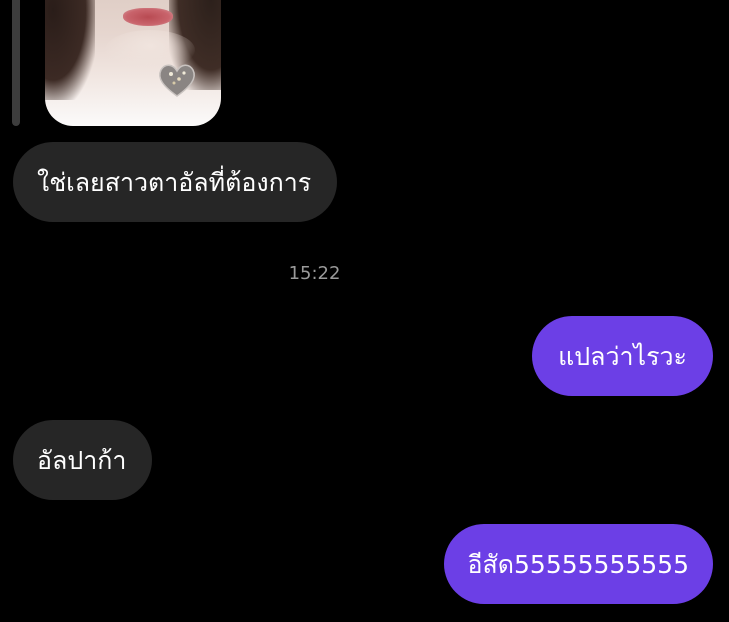 Image resolution: width=729 pixels, height=622 pixels. I want to click on message-bubble-incoming: อัลปาก้า, so click(83, 460).